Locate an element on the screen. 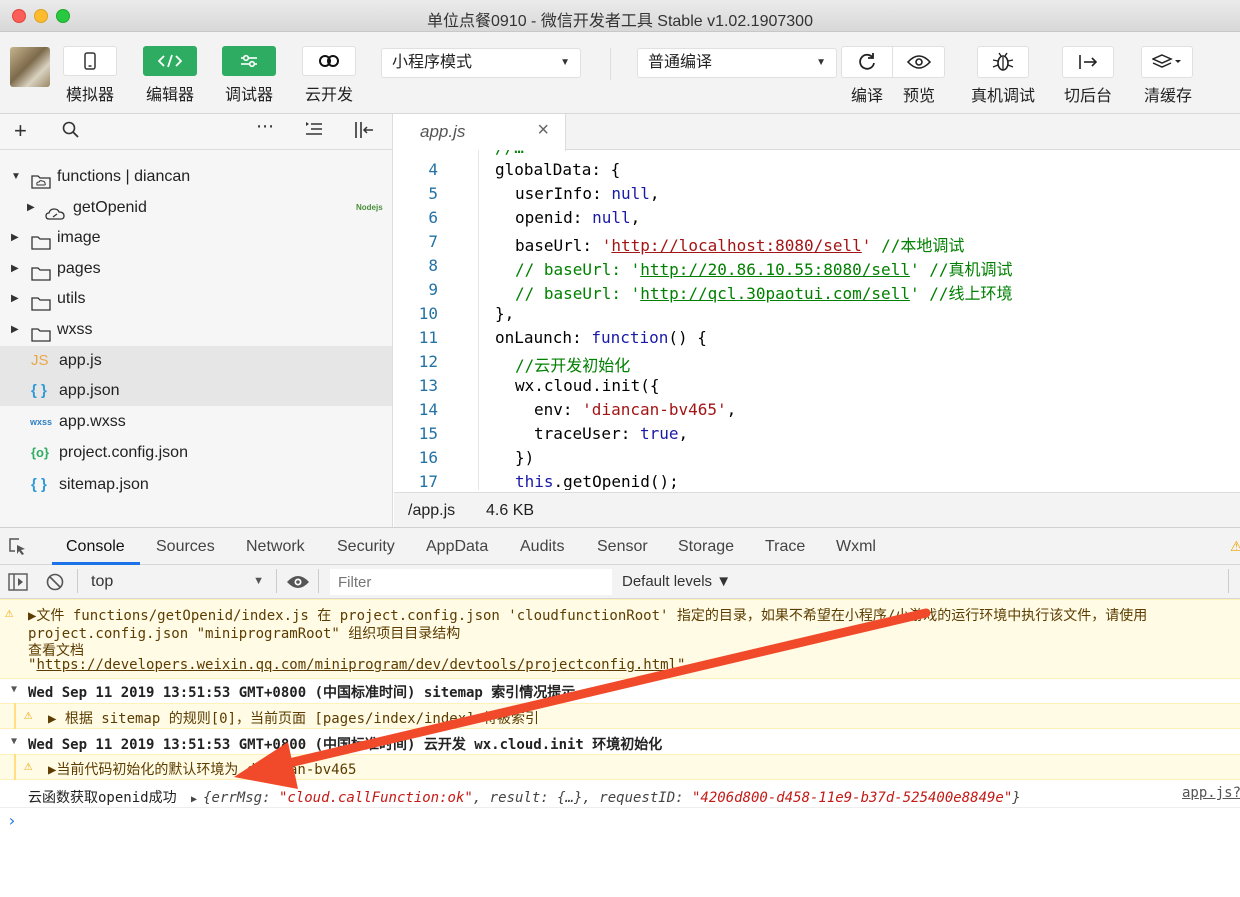 Image resolution: width=1240 pixels, height=897 pixels. annotation-arrow is located at coordinates (582, 698).